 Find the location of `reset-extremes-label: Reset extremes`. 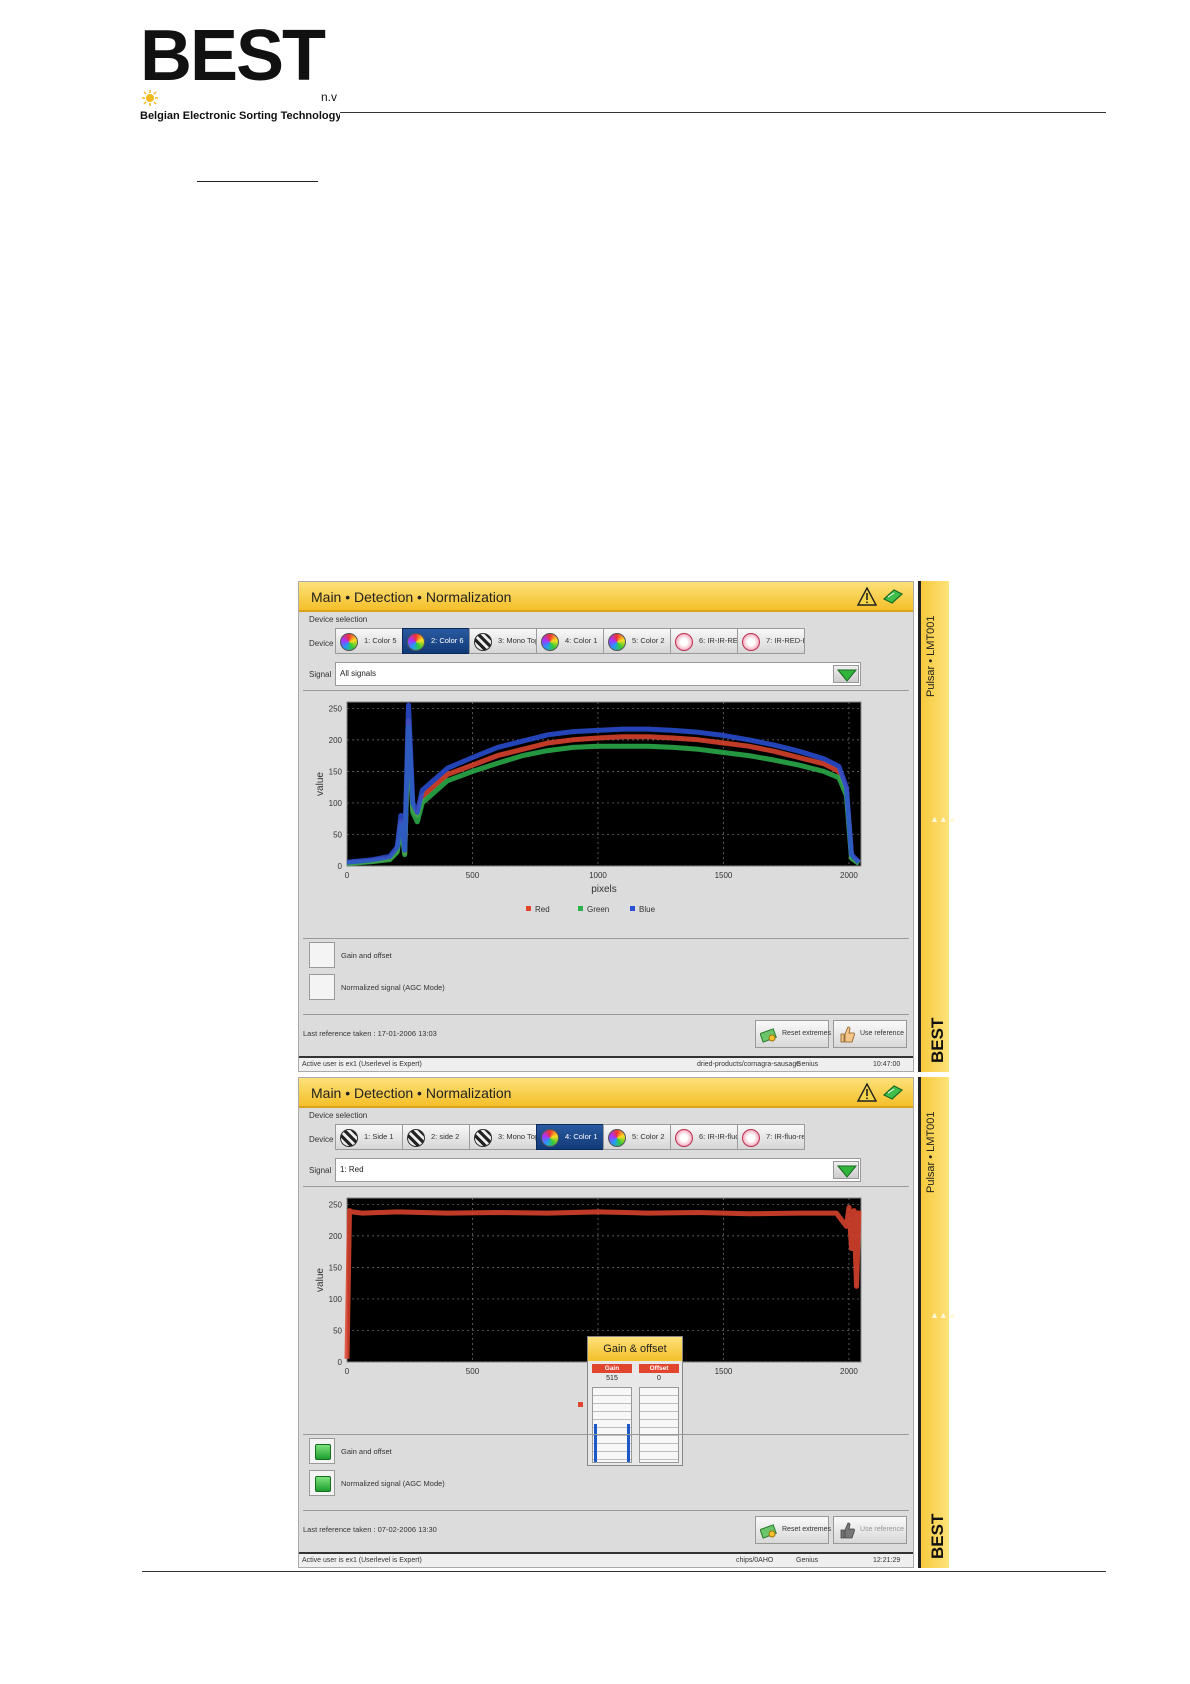

reset-extremes-label: Reset extremes is located at coordinates (807, 1529).